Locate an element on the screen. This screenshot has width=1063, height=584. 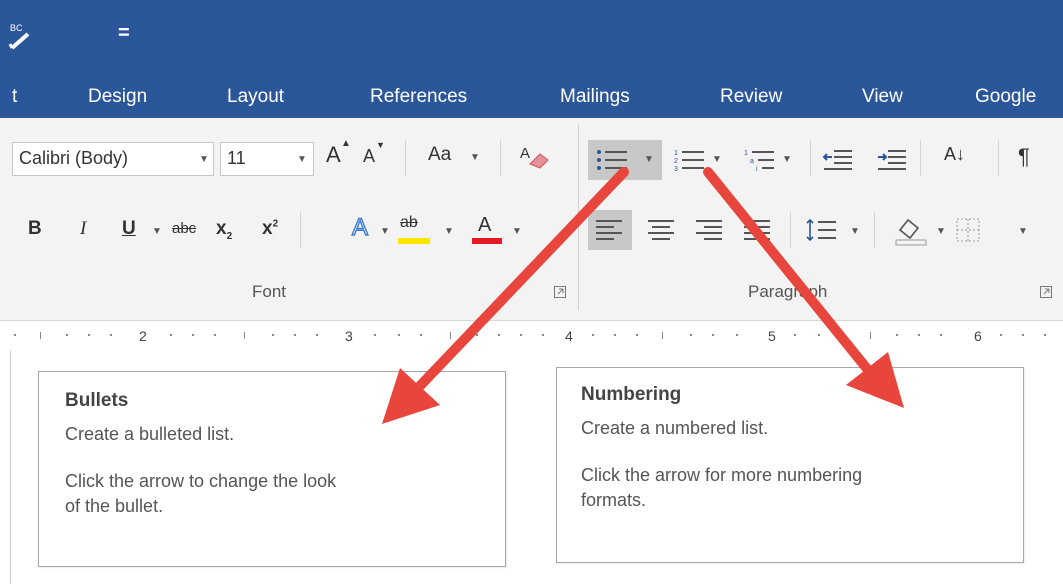
font-name-box: Calibri (Body) ▼ is located at coordinates (113, 159).